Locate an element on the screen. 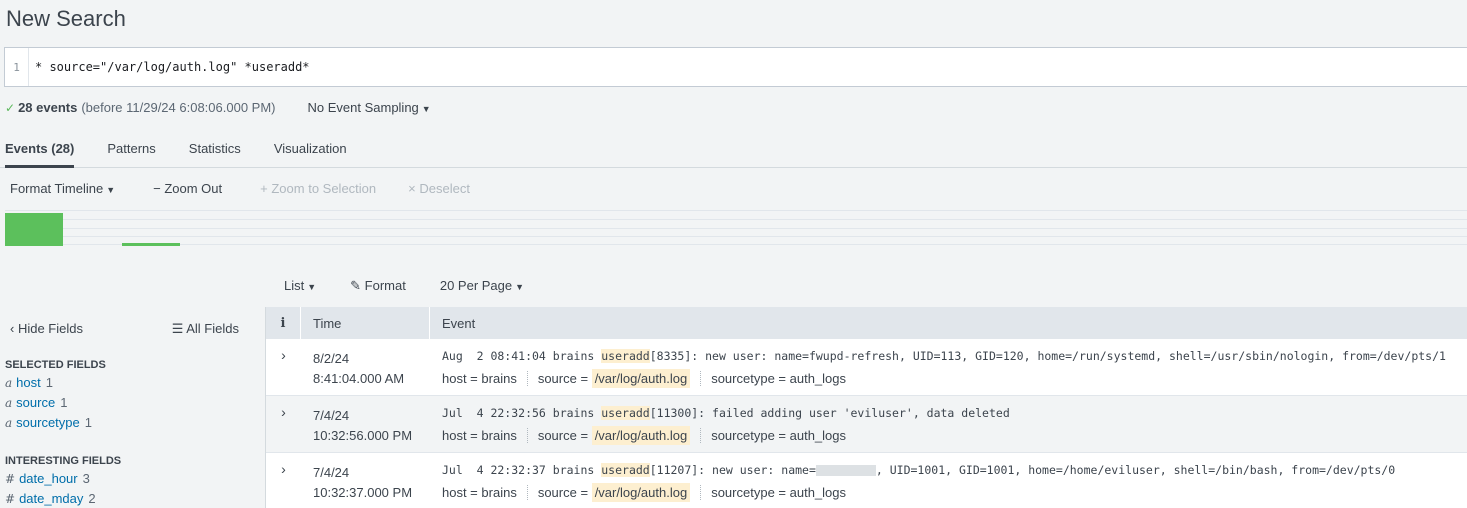  deselect-button: × Deselect is located at coordinates (439, 188).